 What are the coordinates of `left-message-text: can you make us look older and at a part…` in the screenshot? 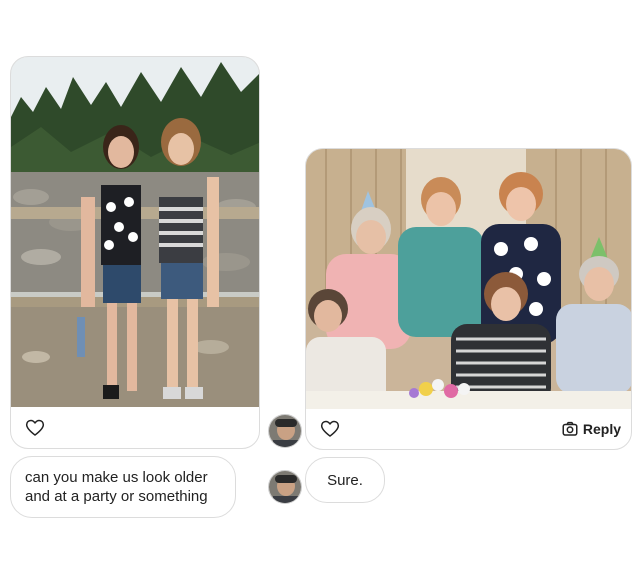 It's located at (116, 487).